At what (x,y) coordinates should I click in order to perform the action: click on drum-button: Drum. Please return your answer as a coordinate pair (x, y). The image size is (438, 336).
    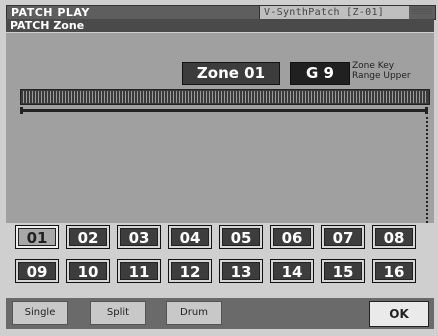
    Looking at the image, I should click on (194, 313).